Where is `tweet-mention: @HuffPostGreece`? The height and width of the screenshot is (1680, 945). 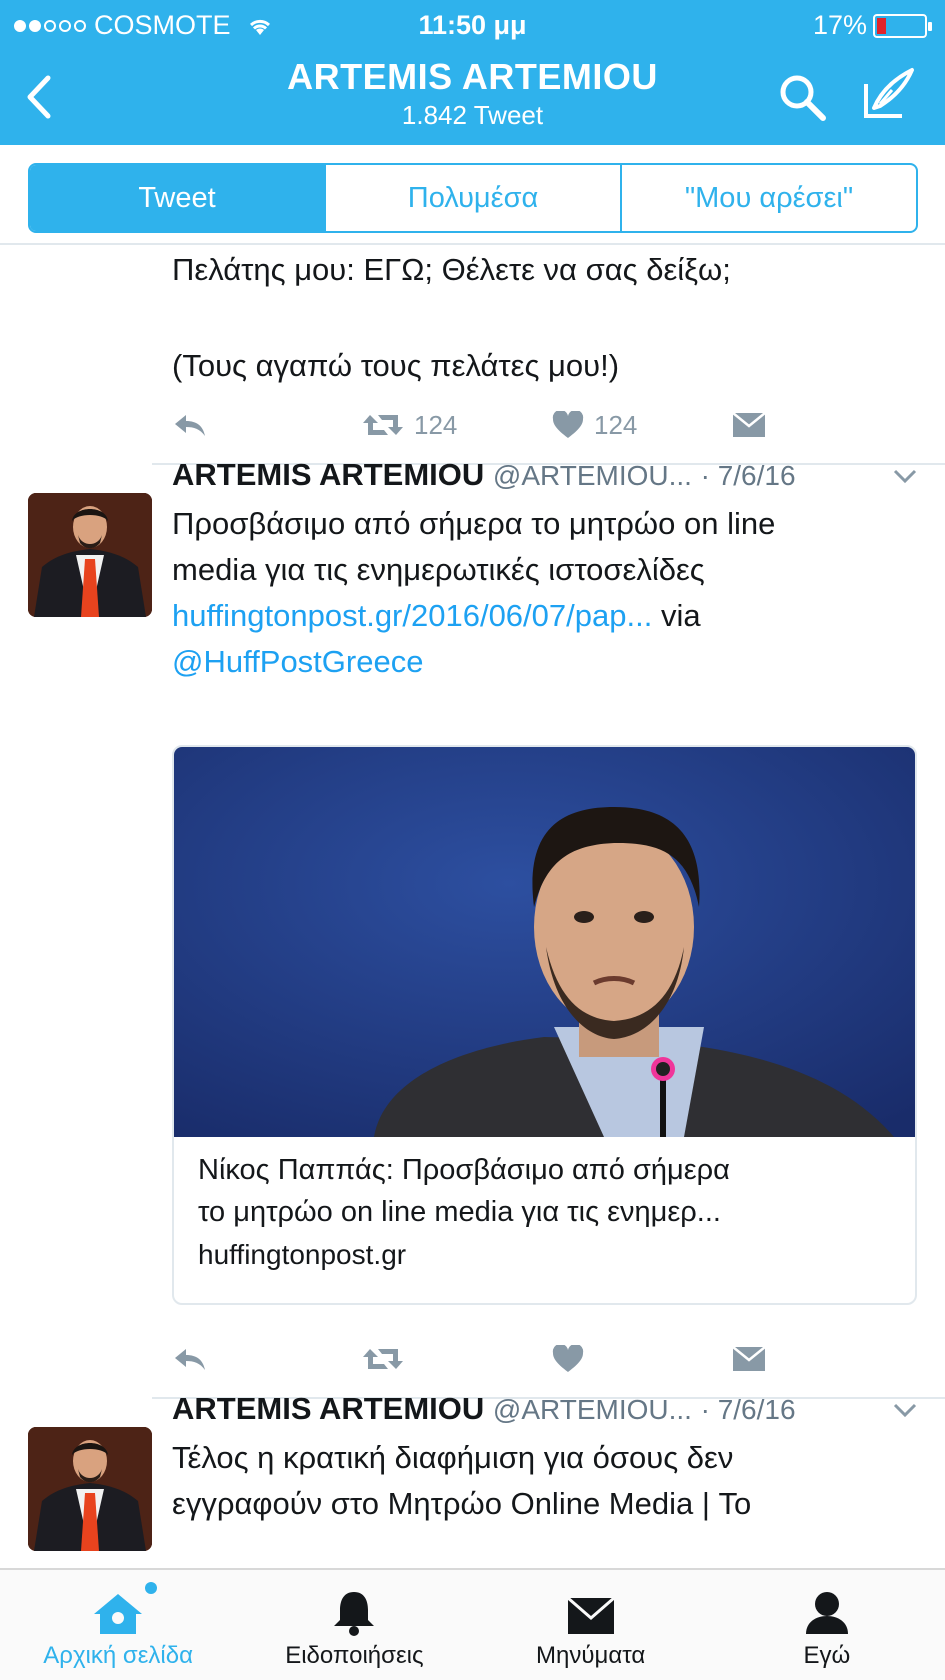 tweet-mention: @HuffPostGreece is located at coordinates (297, 661).